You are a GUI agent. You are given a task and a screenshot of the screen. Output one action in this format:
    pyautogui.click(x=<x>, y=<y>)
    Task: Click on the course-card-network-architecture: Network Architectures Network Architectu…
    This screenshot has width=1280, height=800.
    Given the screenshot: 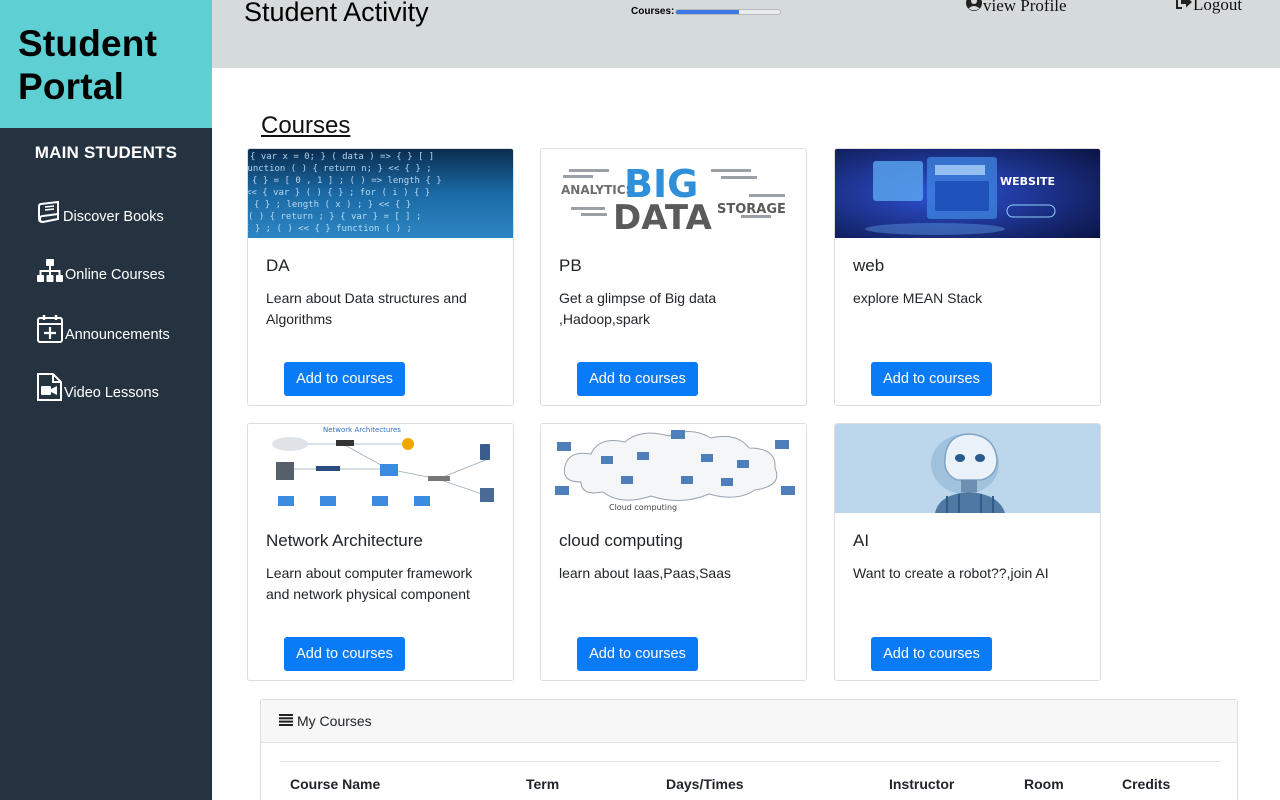 What is the action you would take?
    pyautogui.click(x=380, y=552)
    